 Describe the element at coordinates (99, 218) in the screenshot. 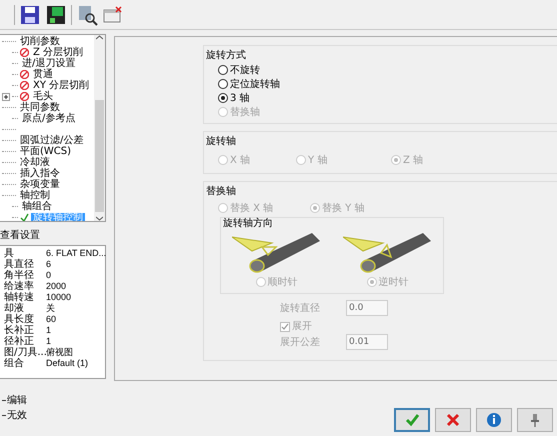

I see `scroll-down-icon` at that location.